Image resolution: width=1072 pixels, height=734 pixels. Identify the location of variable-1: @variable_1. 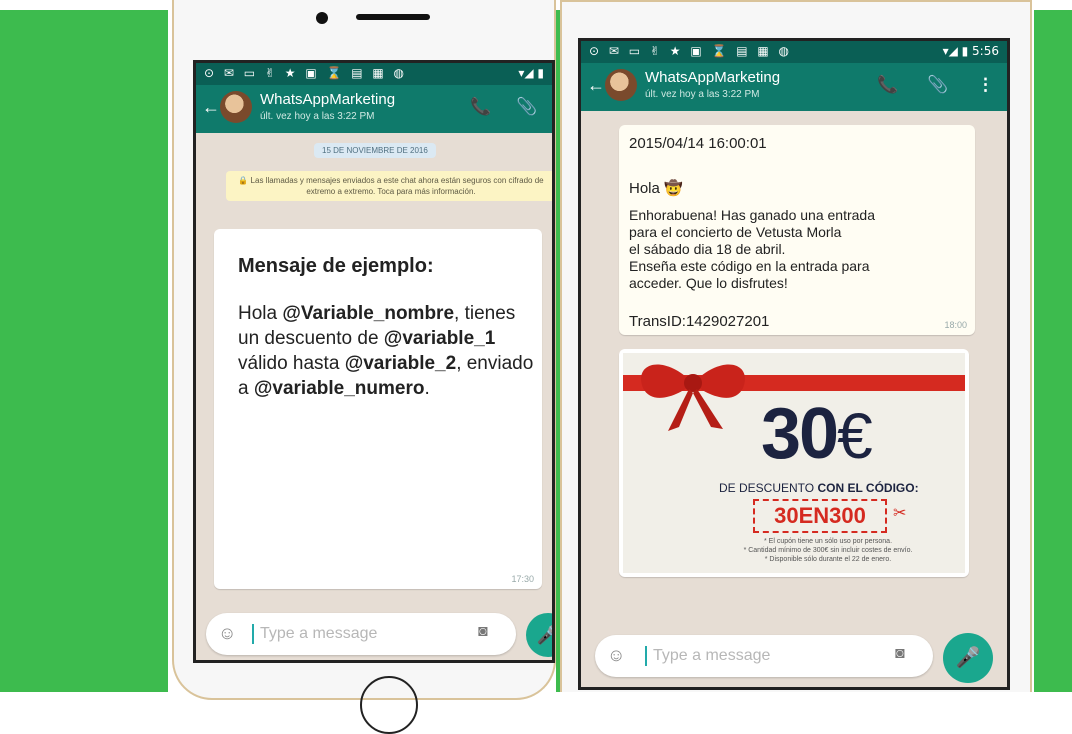
(439, 338).